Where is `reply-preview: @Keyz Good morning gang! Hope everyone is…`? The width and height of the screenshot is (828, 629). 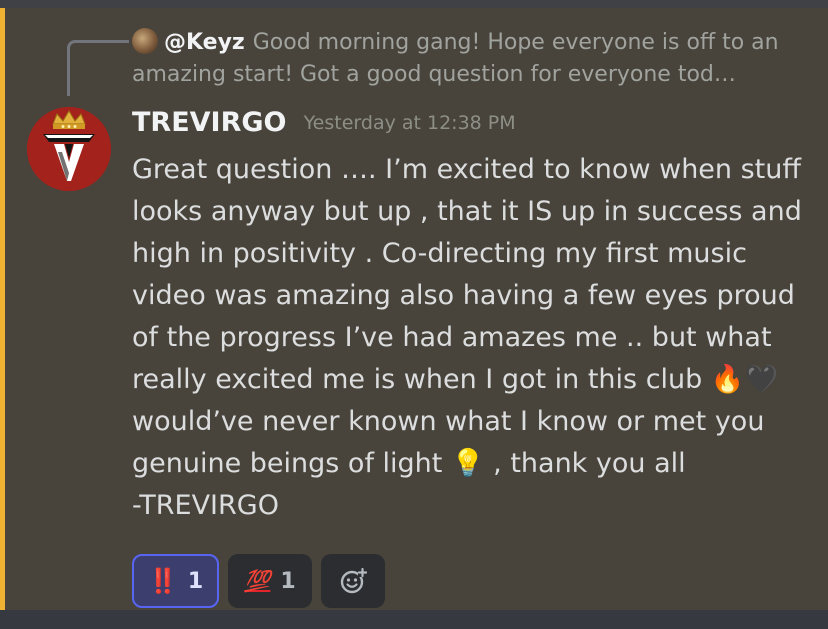
reply-preview: @Keyz Good morning gang! Hope everyone is… is located at coordinates (477, 59).